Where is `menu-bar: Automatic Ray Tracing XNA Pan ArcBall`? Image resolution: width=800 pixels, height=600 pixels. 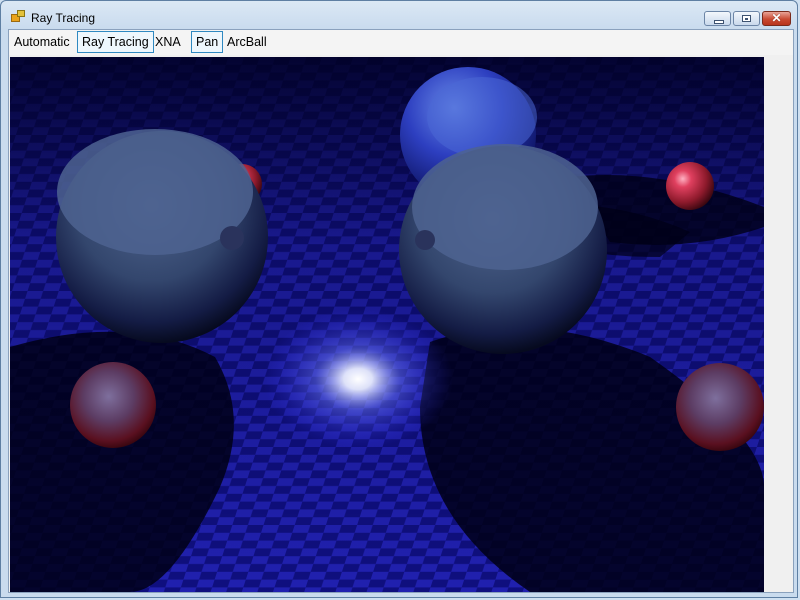
menu-bar: Automatic Ray Tracing XNA Pan ArcBall is located at coordinates (401, 42).